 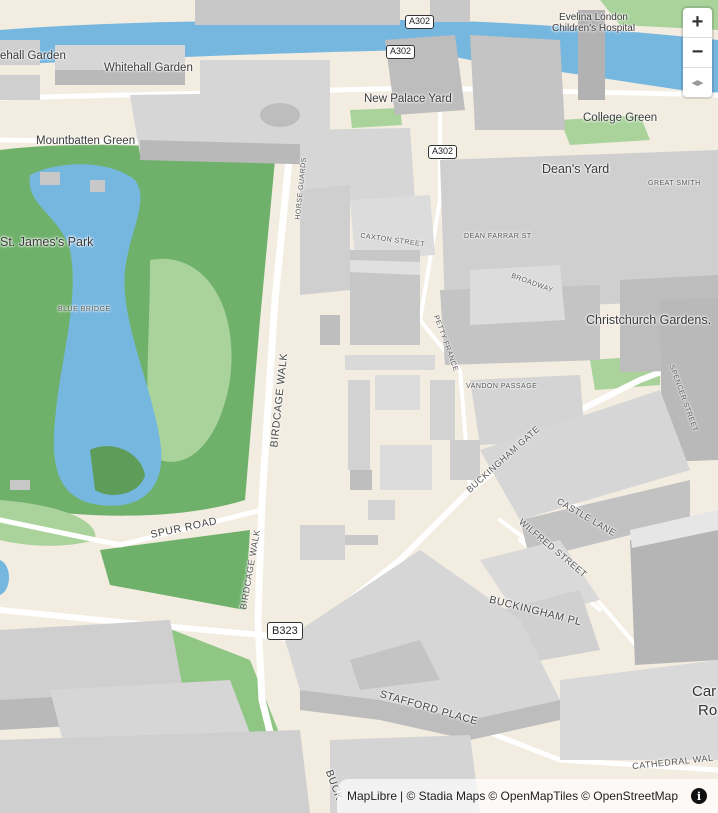 I want to click on attribution-openmaptiles-link: © OpenMapTiles, so click(x=533, y=796).